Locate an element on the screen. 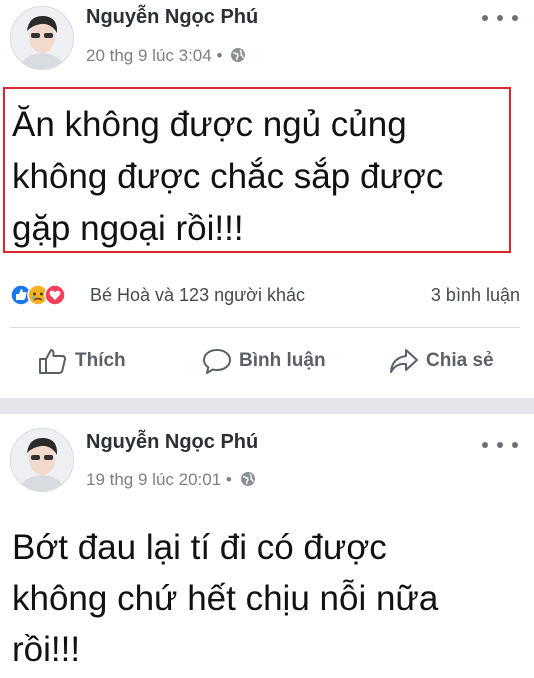 This screenshot has height=678, width=534. comment-button: Bình luận is located at coordinates (264, 361).